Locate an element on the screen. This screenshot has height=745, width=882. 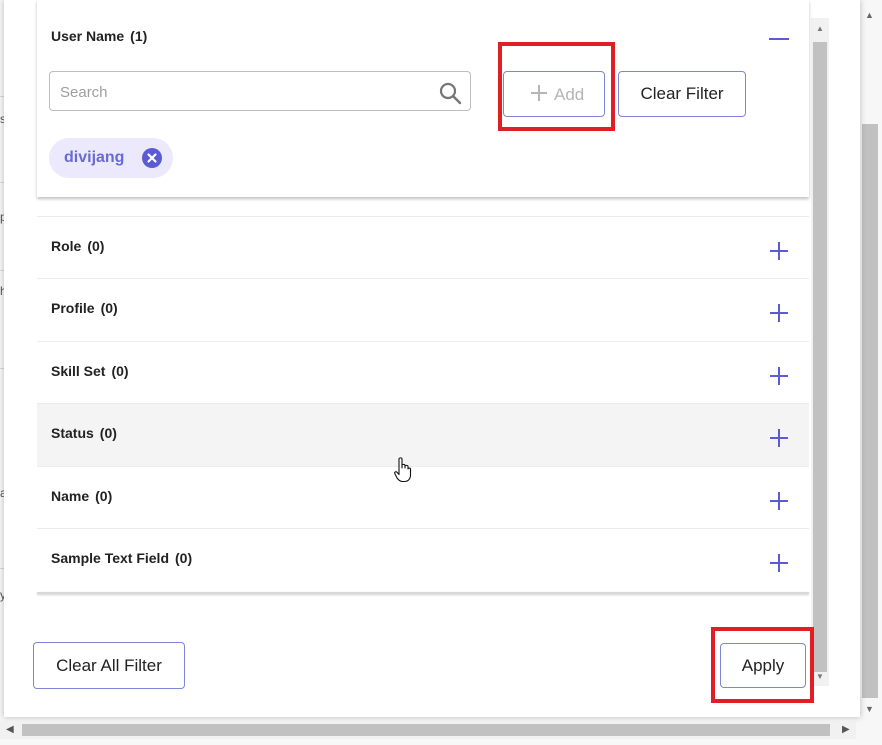
highlight-box-apply is located at coordinates (762, 665).